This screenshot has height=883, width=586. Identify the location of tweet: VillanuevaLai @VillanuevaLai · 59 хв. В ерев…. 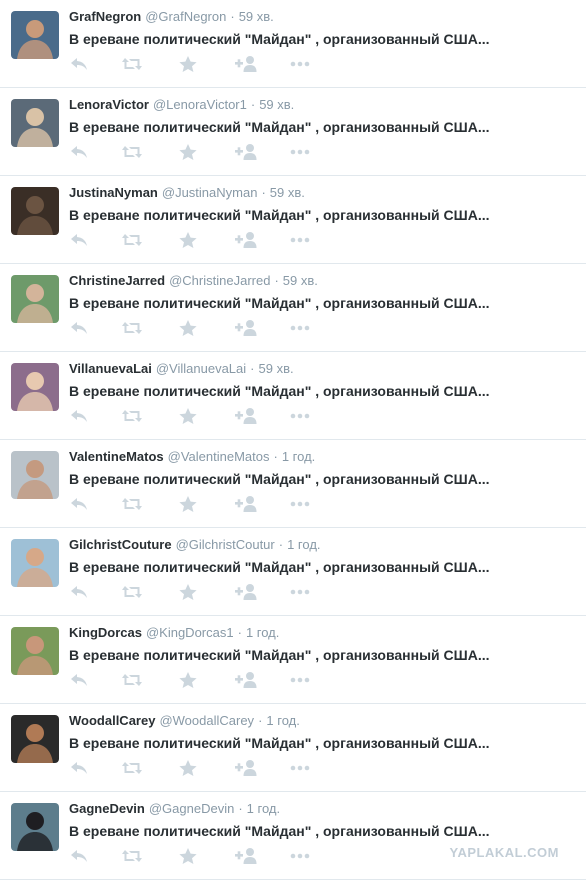
(293, 396).